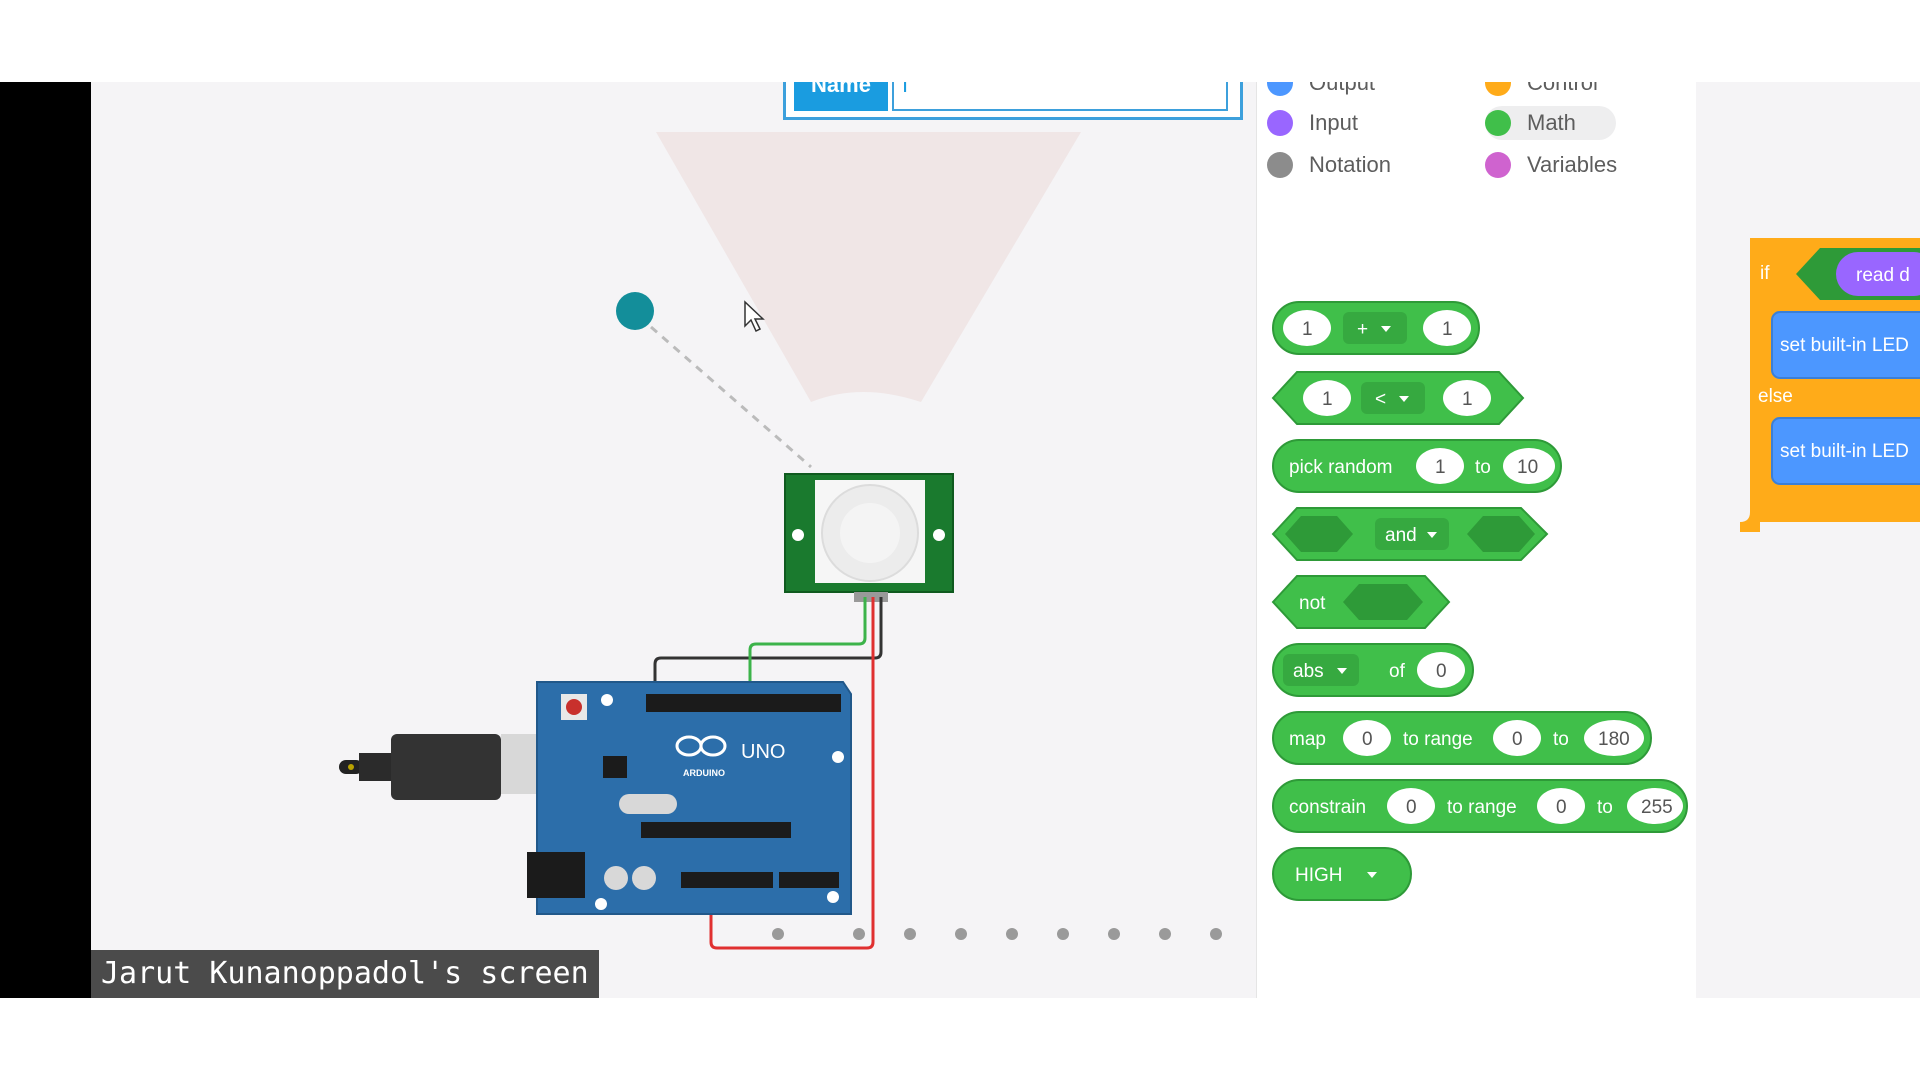  What do you see at coordinates (807, 644) in the screenshot?
I see `wire-green` at bounding box center [807, 644].